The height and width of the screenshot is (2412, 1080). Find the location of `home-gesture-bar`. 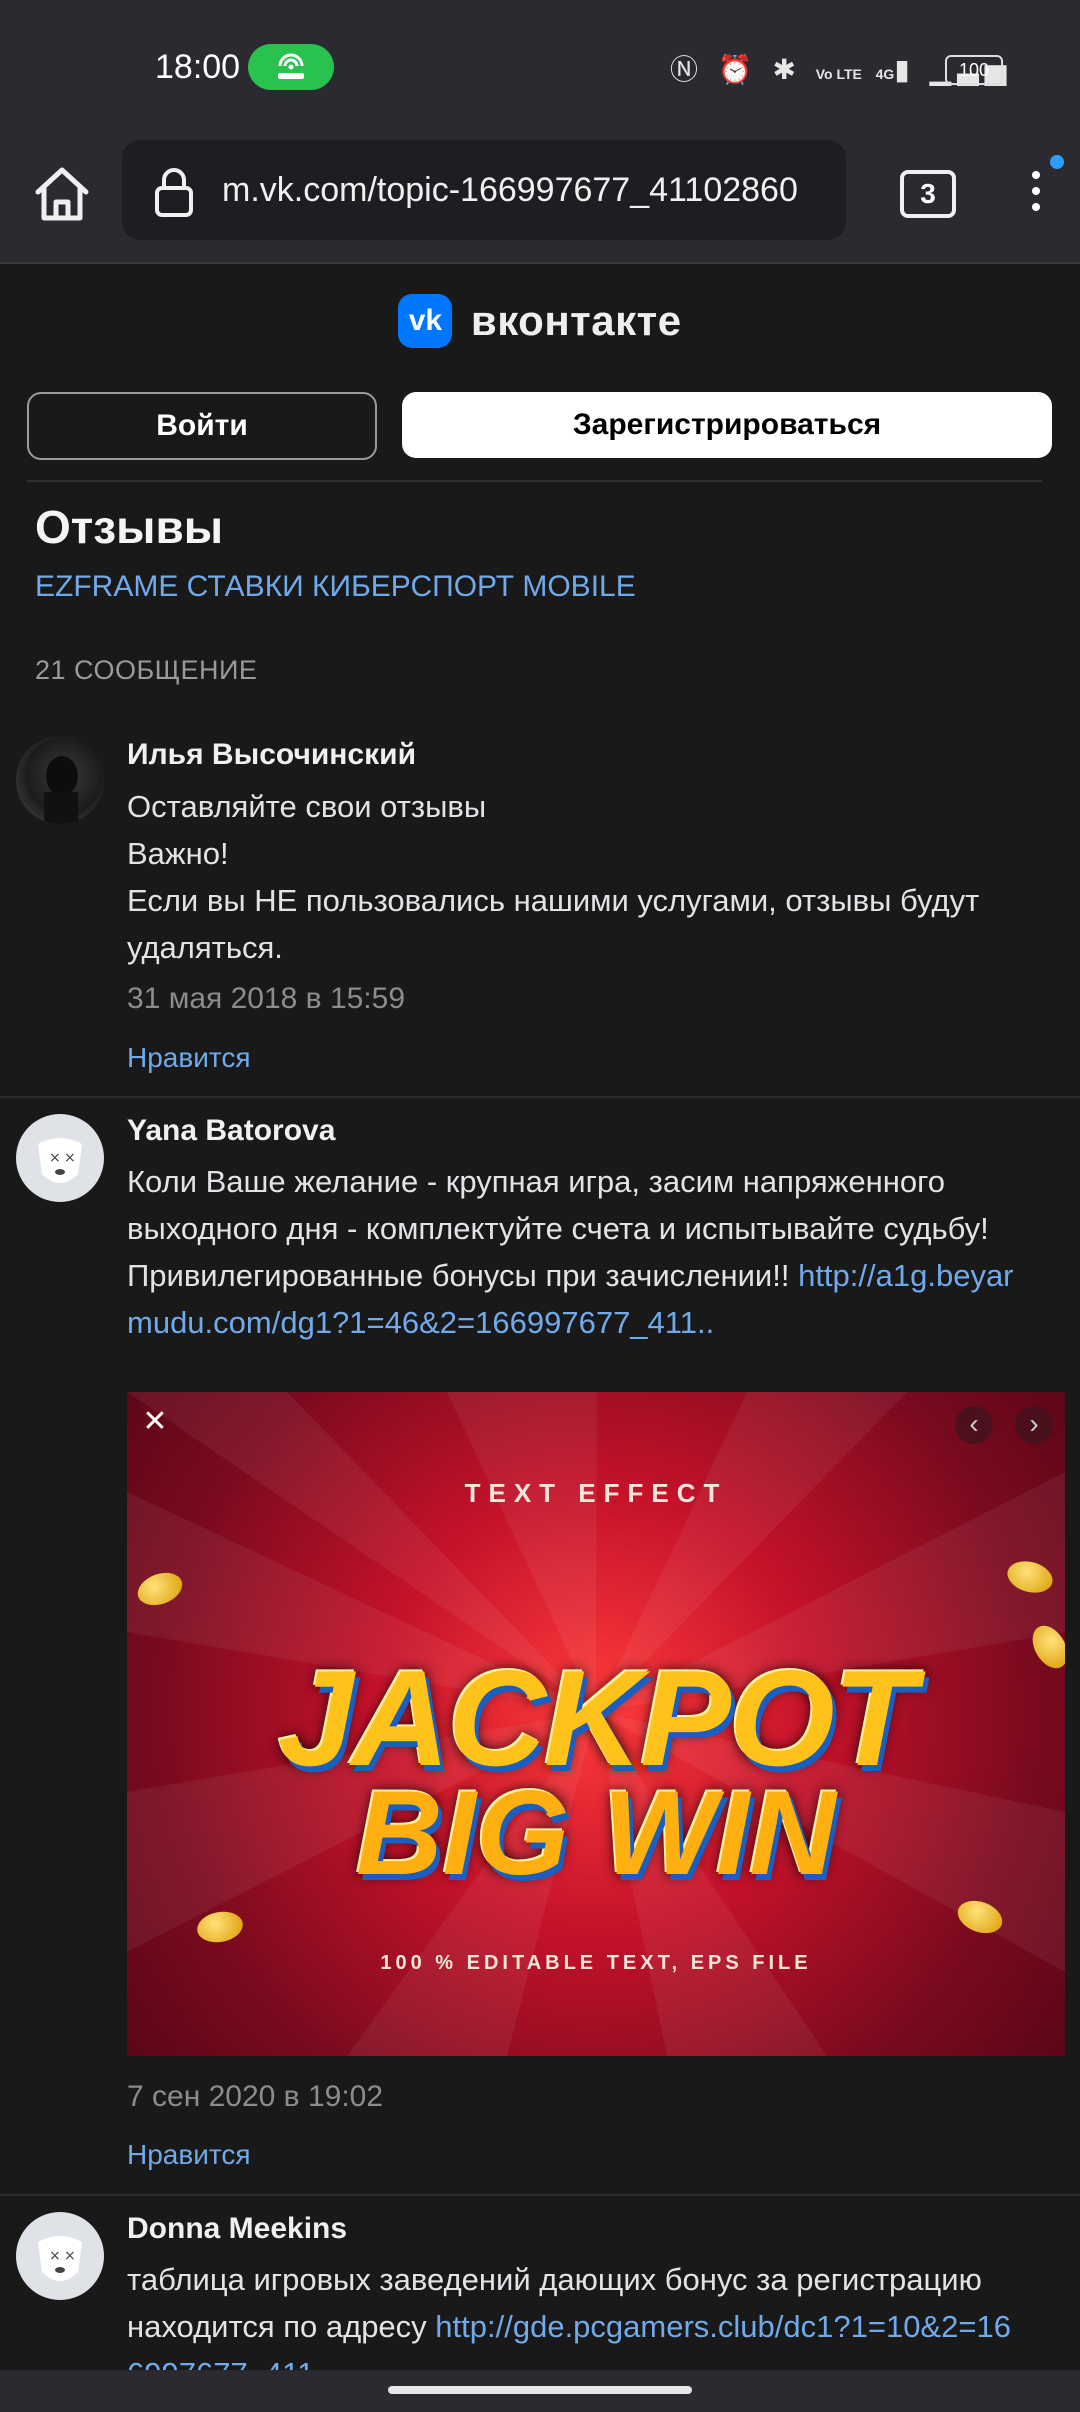

home-gesture-bar is located at coordinates (540, 2390).